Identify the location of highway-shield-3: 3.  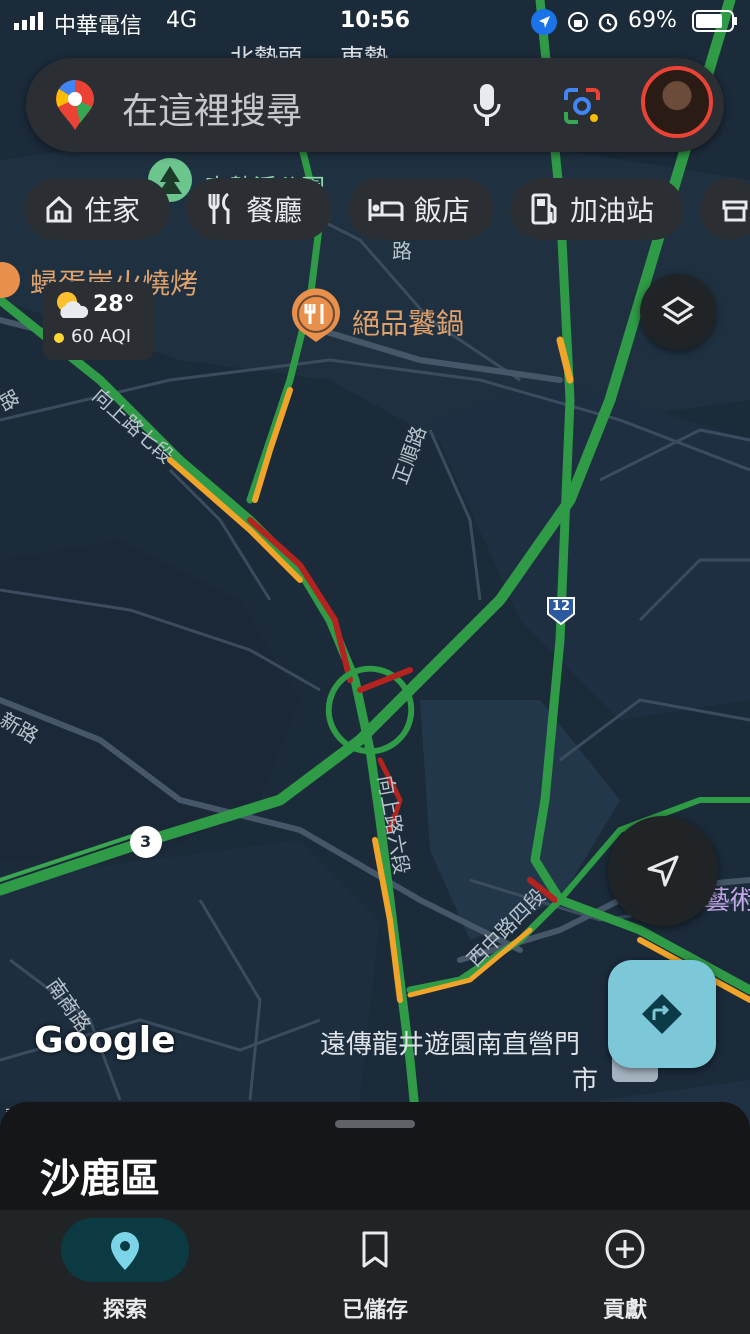
(146, 841).